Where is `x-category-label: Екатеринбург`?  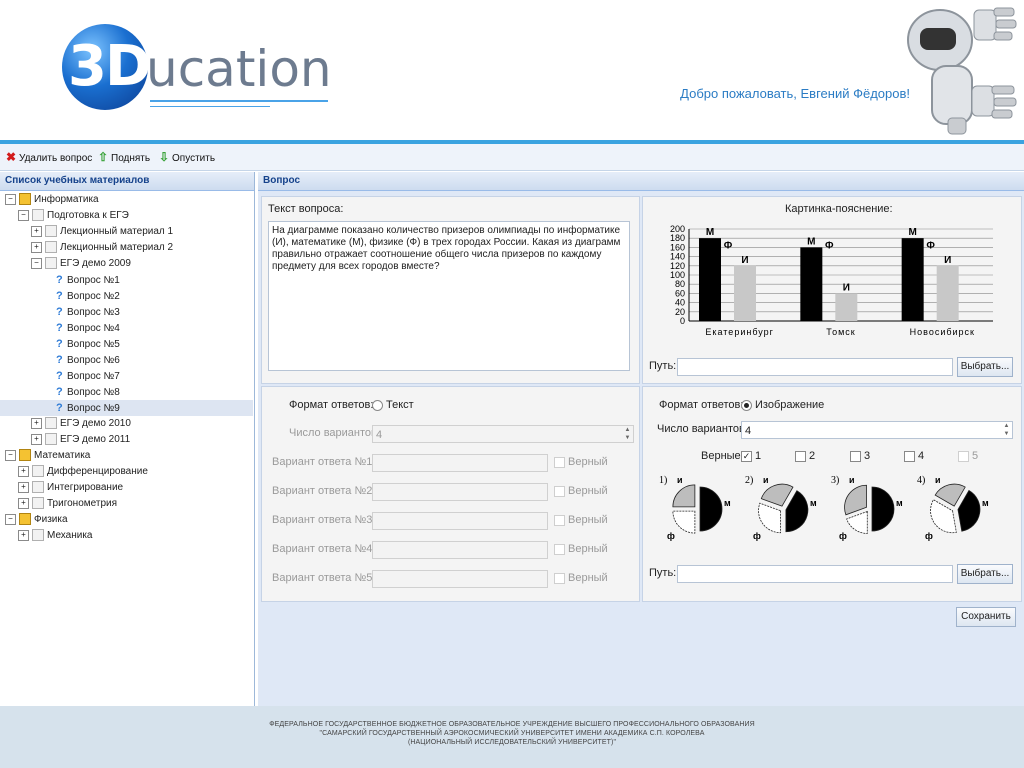
x-category-label: Екатеринбург is located at coordinates (739, 332).